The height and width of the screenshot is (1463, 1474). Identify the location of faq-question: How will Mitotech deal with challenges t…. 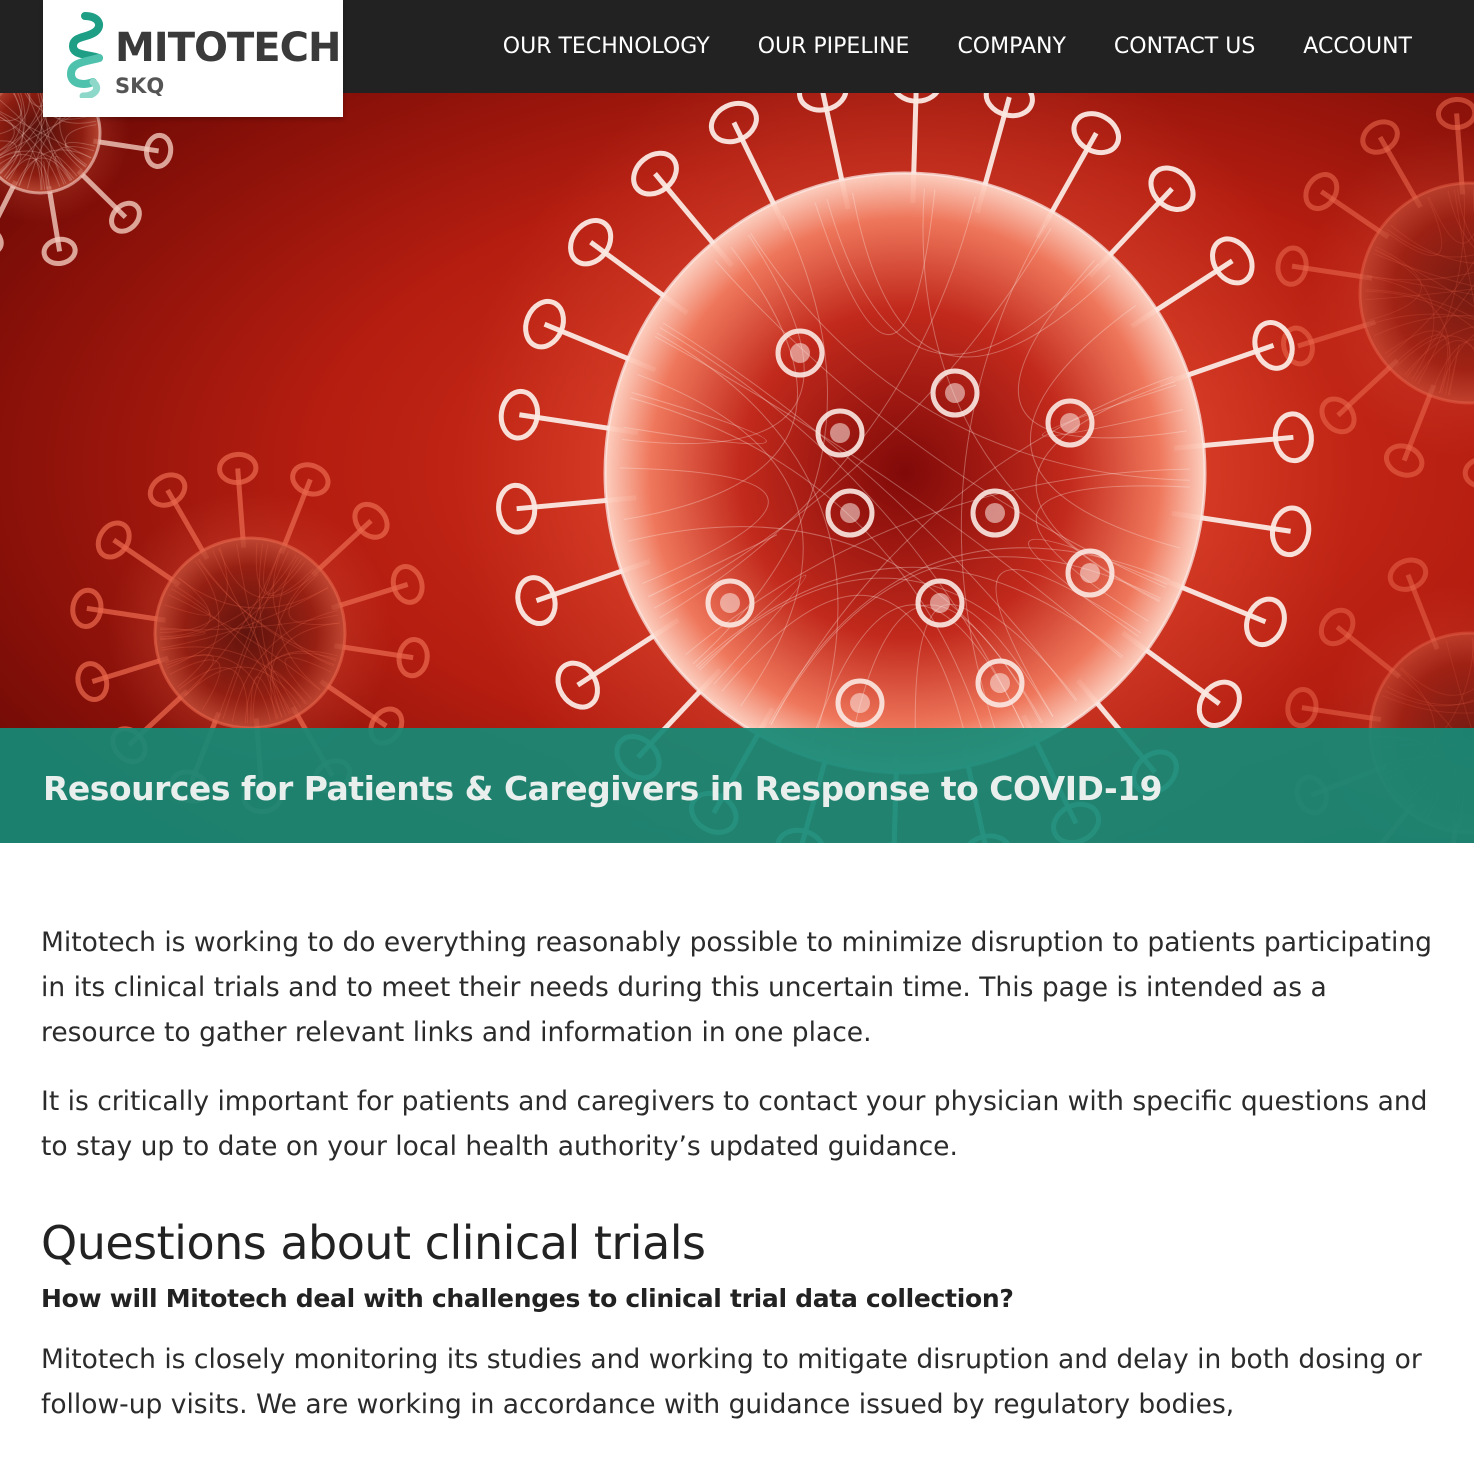
(738, 1299).